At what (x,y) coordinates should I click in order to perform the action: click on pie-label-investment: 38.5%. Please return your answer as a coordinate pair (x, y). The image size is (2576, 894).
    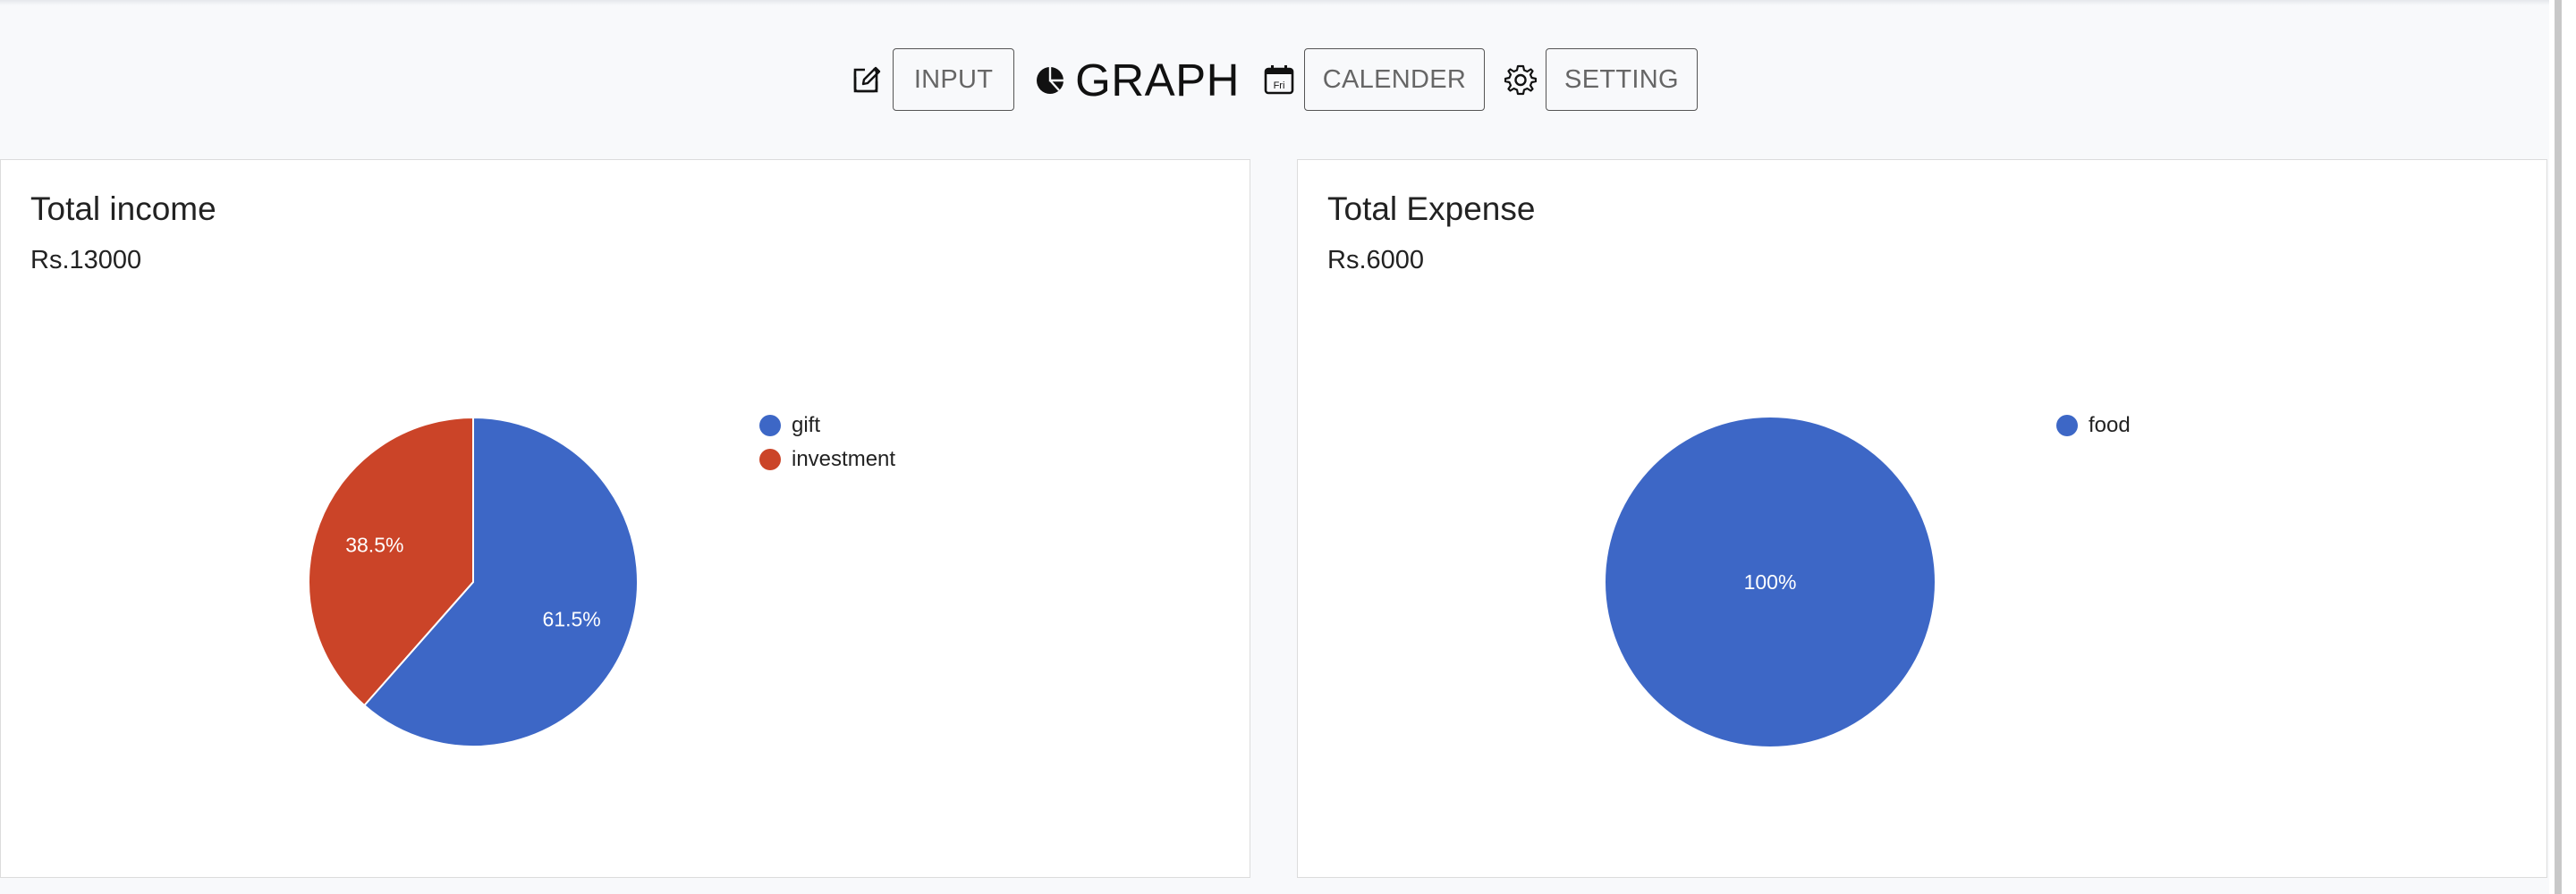
    Looking at the image, I should click on (374, 544).